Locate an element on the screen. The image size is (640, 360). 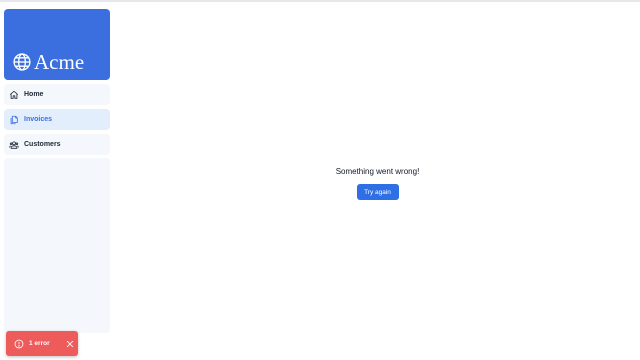
brand-name: Acme is located at coordinates (59, 62).